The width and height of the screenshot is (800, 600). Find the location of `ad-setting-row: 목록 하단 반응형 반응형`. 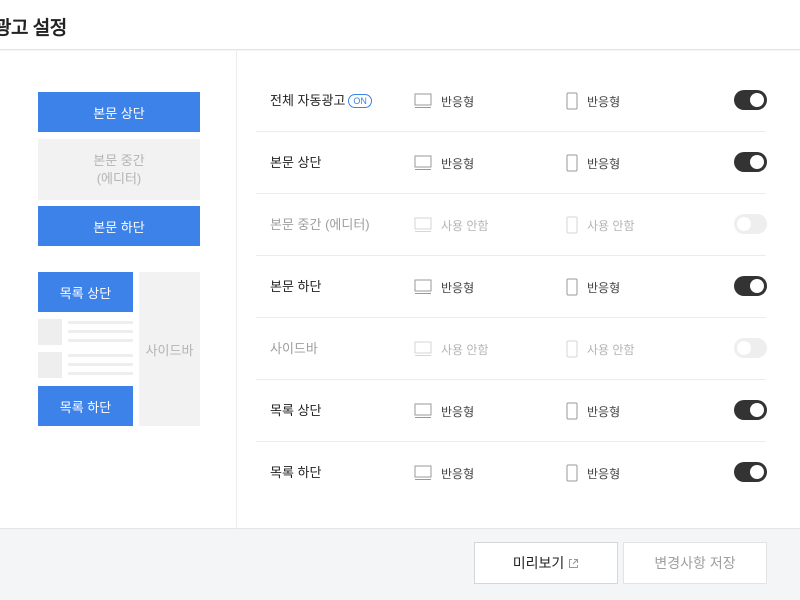

ad-setting-row: 목록 하단 반응형 반응형 is located at coordinates (511, 473).